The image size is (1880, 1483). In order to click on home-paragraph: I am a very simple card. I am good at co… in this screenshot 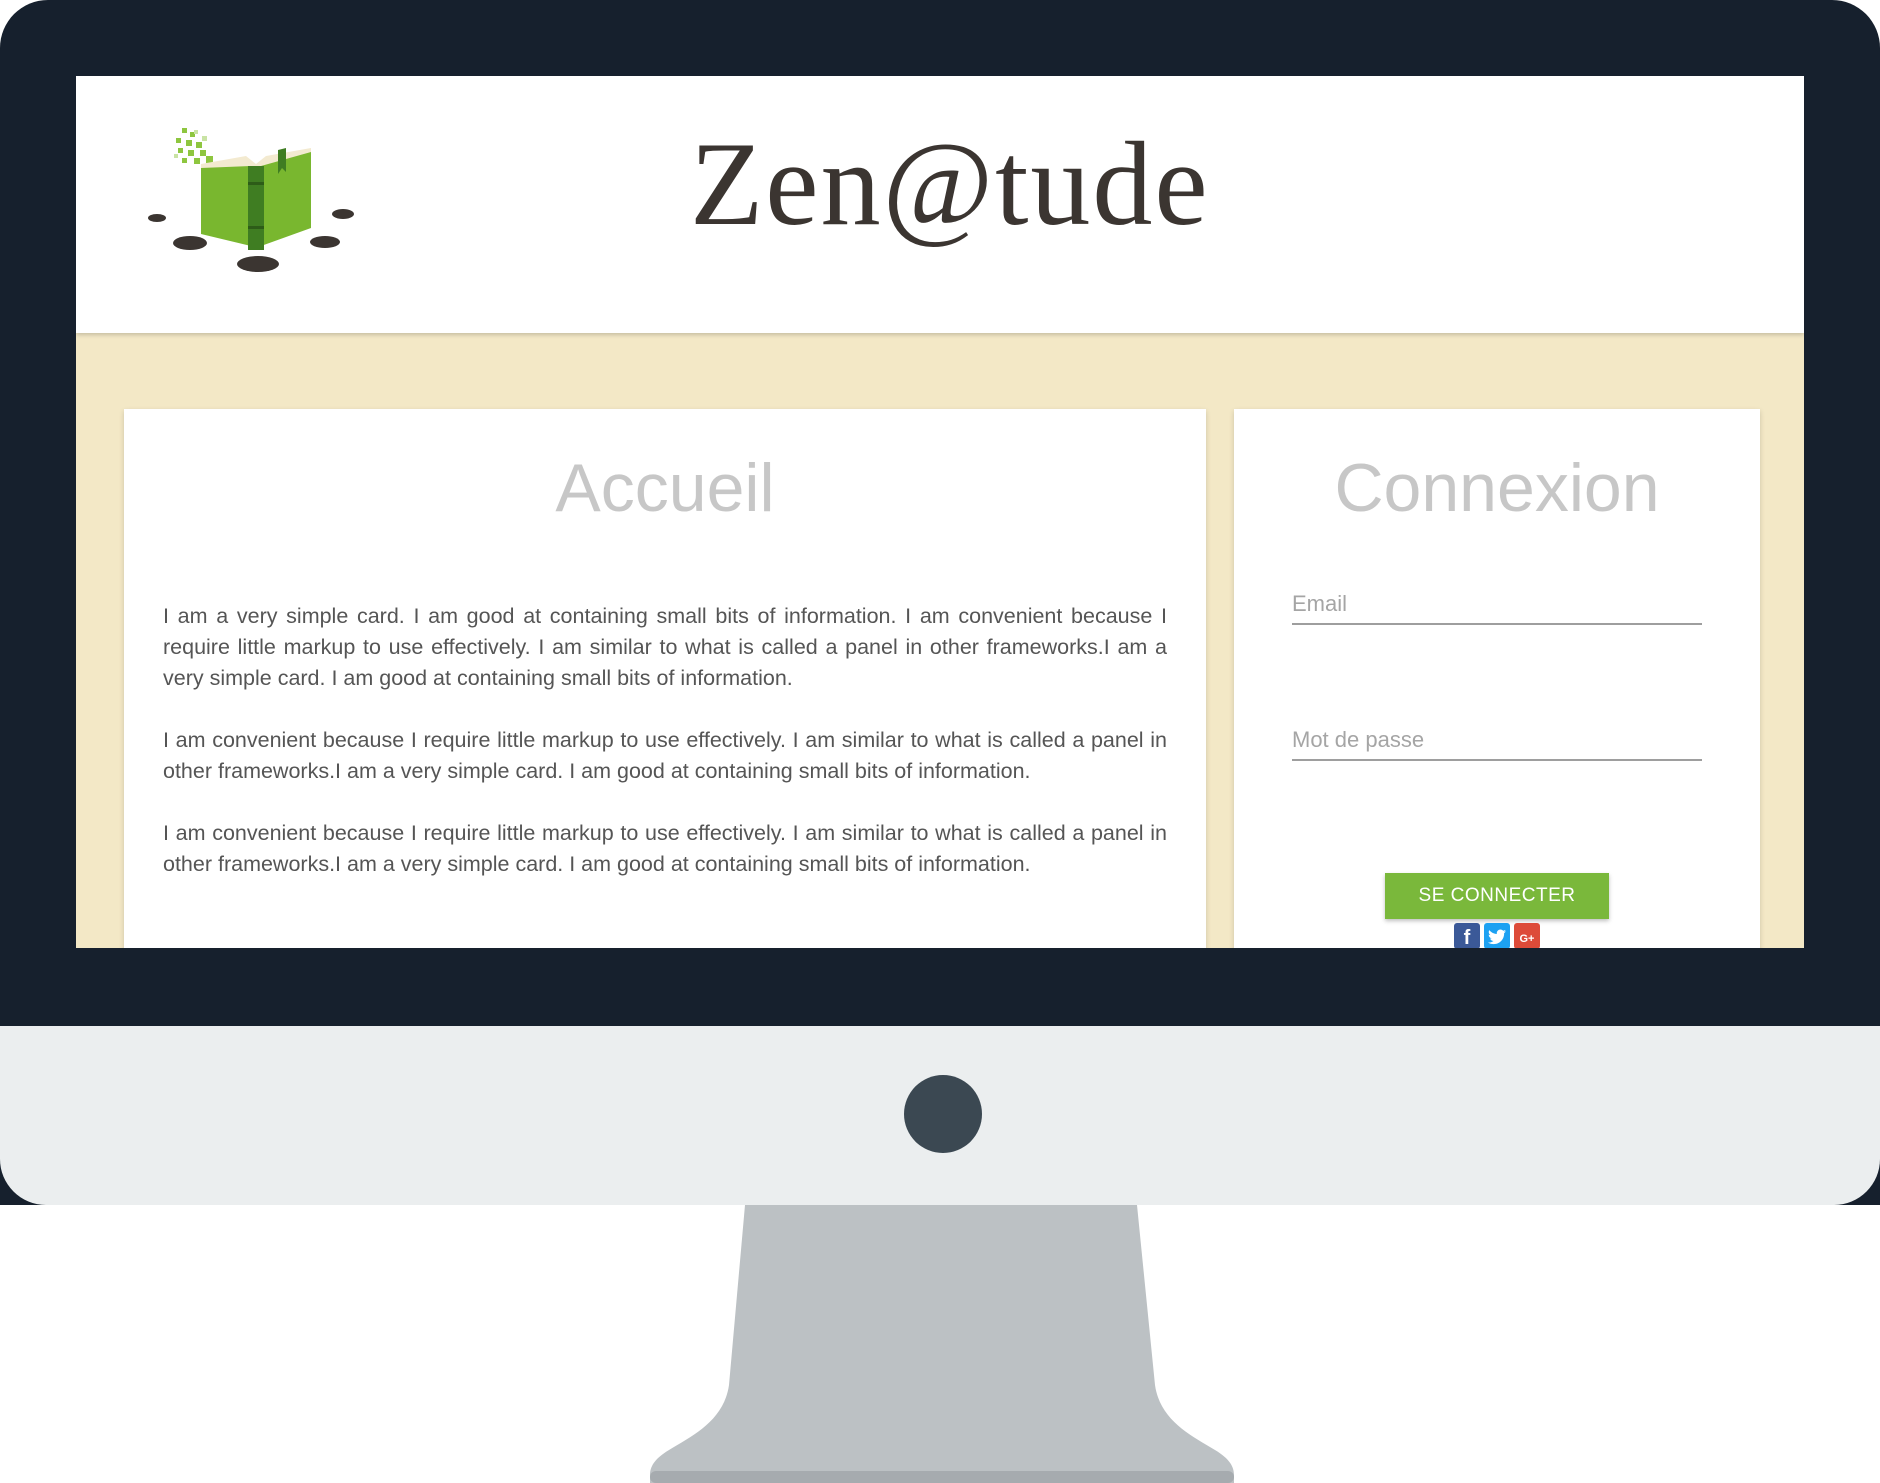, I will do `click(665, 647)`.